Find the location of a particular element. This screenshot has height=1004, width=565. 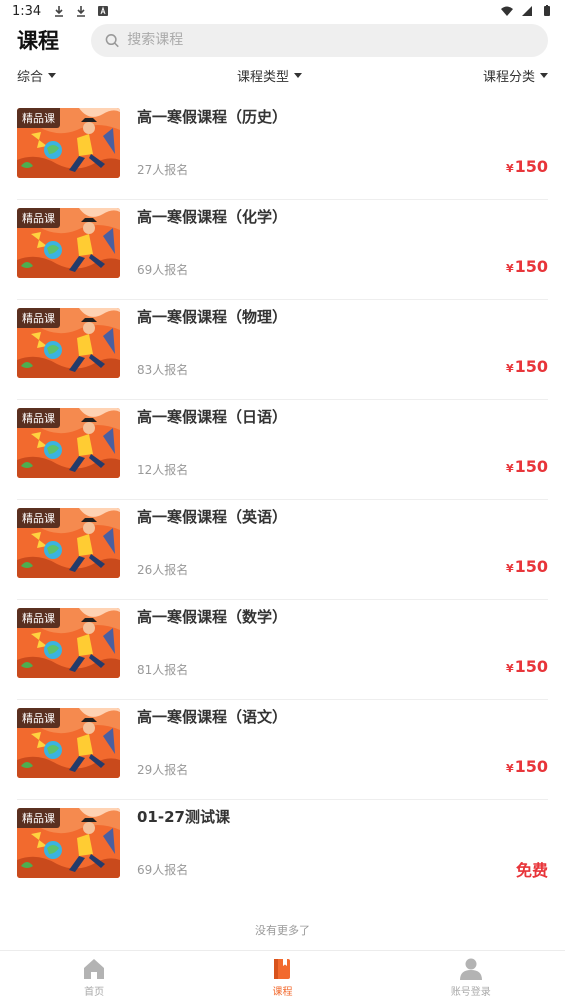

wifi-icon is located at coordinates (507, 11).